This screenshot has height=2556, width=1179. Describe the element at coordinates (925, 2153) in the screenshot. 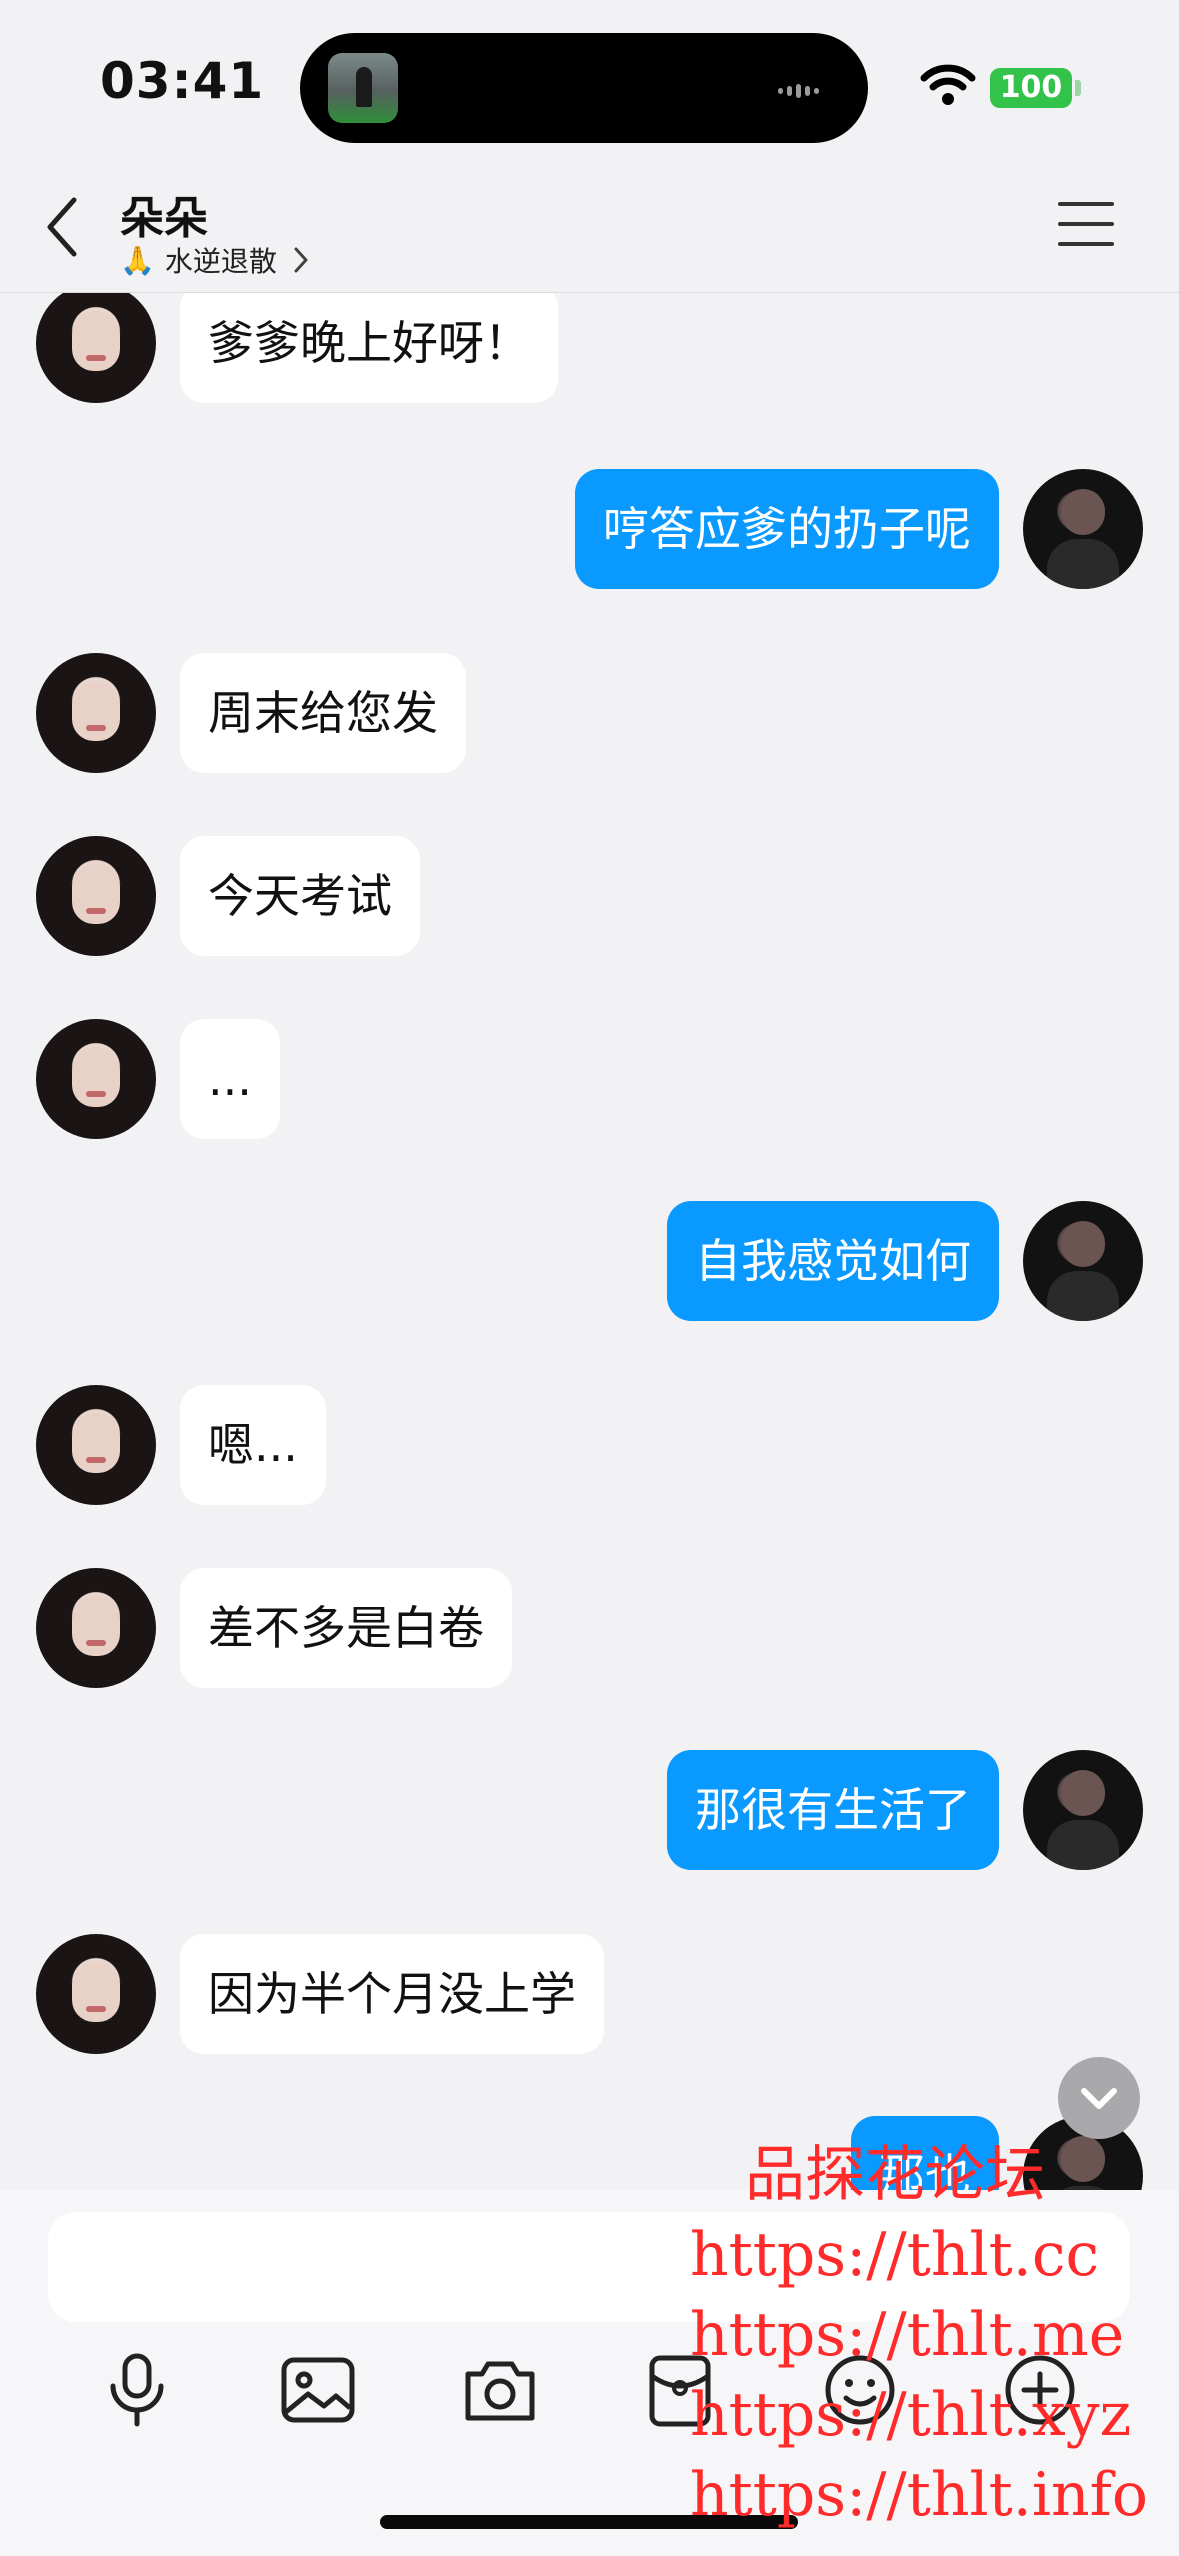

I see `message-bubble: 那也` at that location.